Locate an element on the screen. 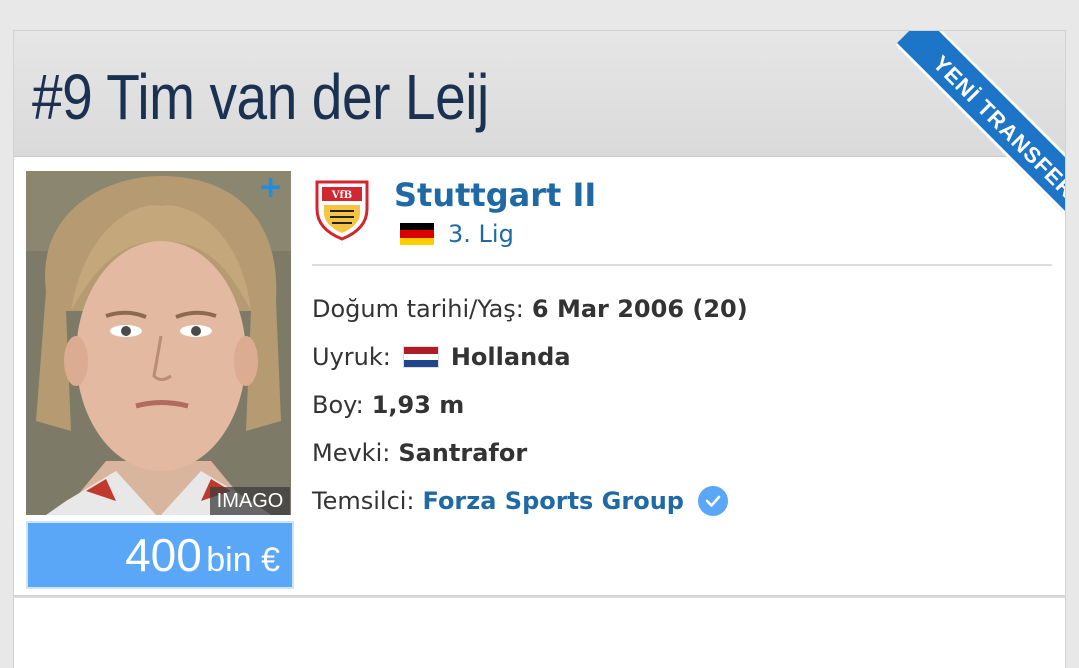 This screenshot has height=668, width=1079. nationality-value: Hollanda is located at coordinates (511, 357).